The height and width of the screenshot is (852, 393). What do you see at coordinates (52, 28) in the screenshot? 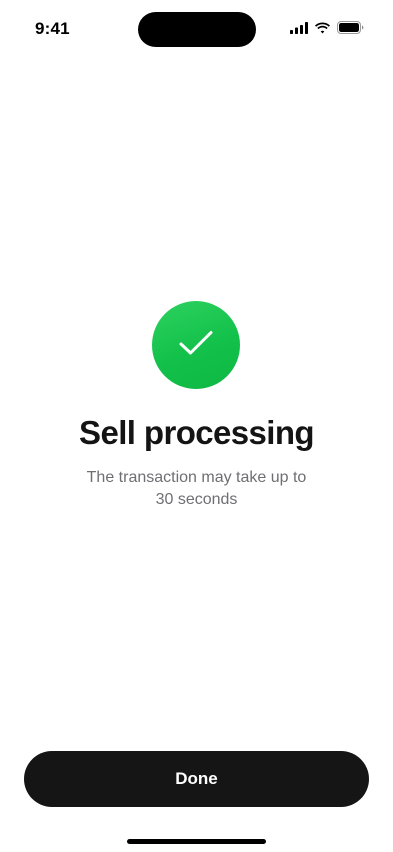
I see `status-time: 9:41` at bounding box center [52, 28].